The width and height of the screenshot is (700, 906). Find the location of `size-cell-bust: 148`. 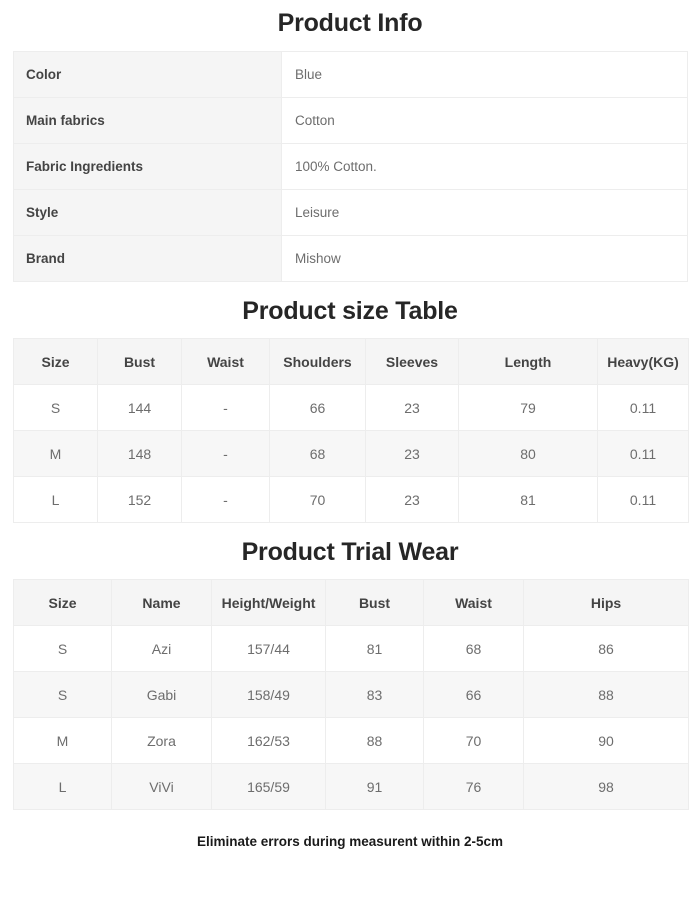

size-cell-bust: 148 is located at coordinates (139, 453).